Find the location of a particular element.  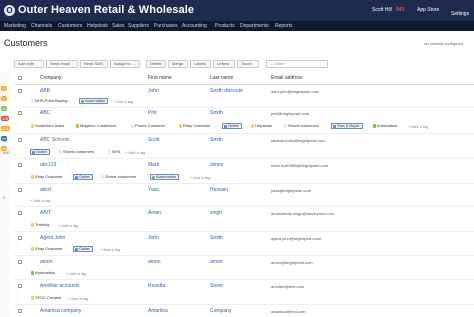

nav-marketing: Marketing is located at coordinates (15, 26).